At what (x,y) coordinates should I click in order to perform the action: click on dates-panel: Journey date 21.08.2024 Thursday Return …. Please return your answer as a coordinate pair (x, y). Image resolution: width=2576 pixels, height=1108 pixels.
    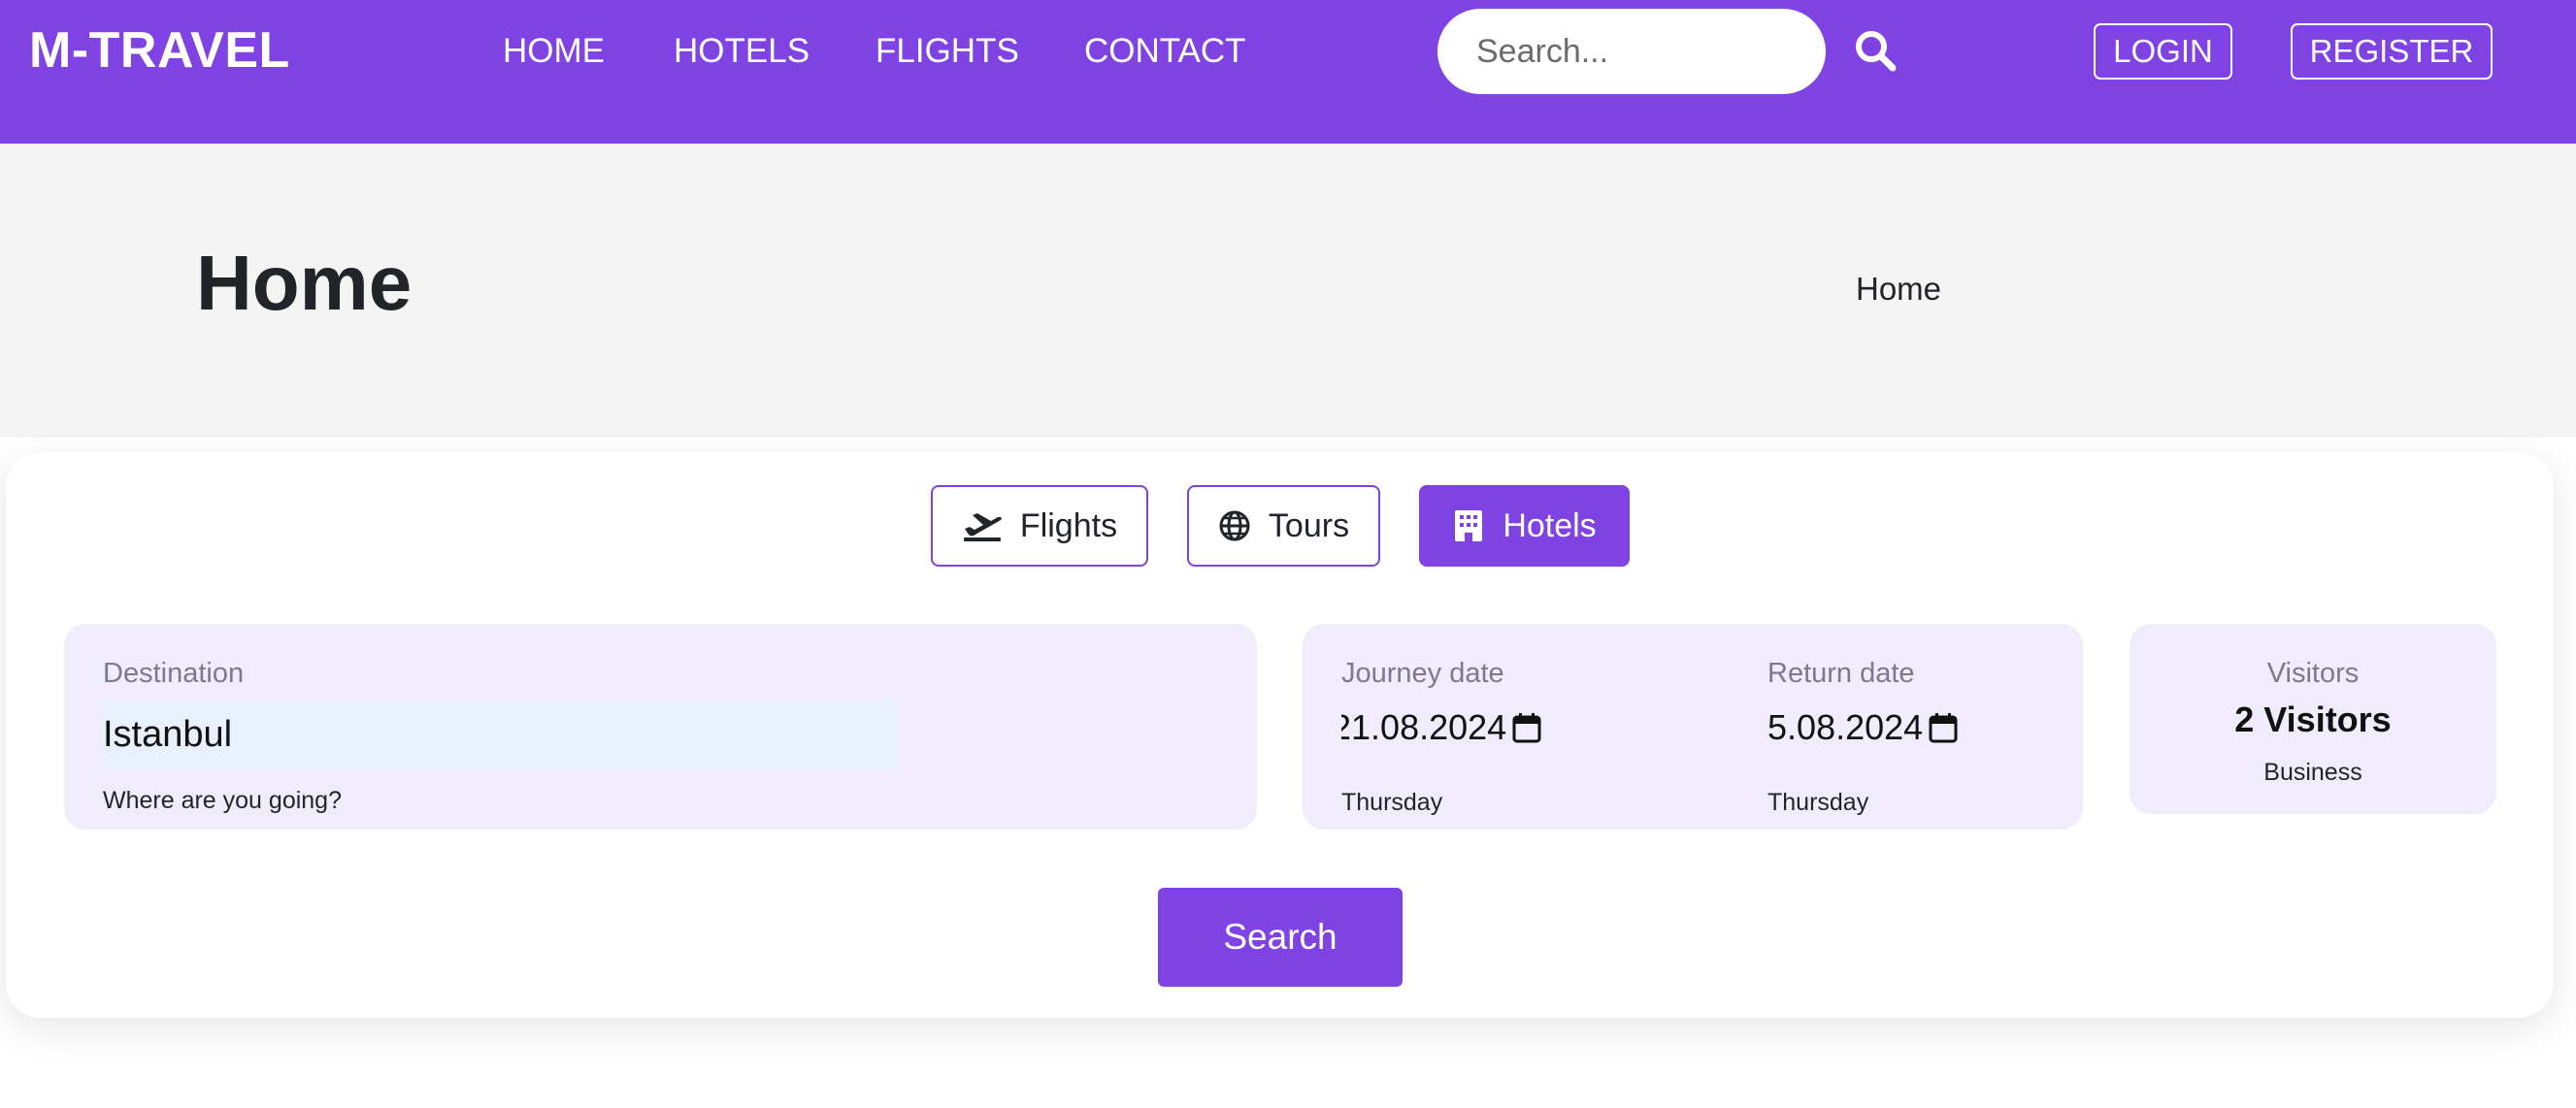
    Looking at the image, I should click on (1693, 727).